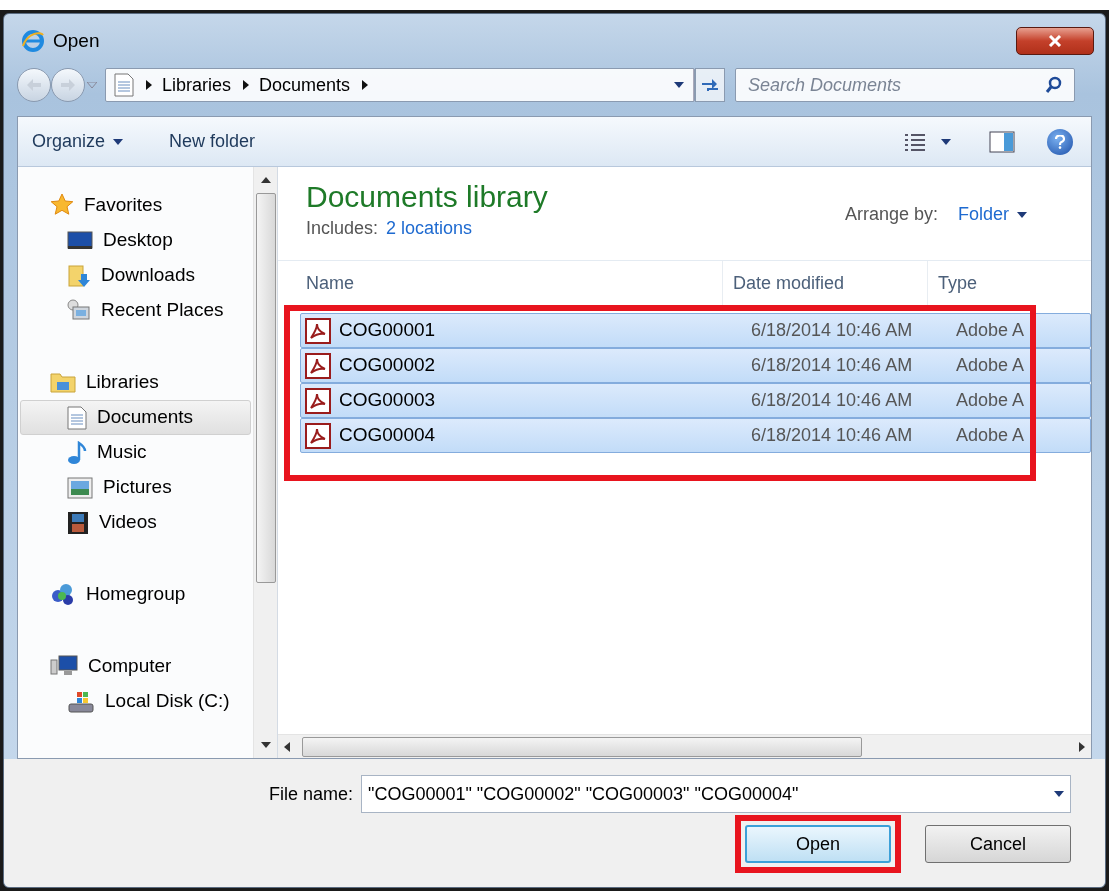 The width and height of the screenshot is (1109, 891). Describe the element at coordinates (265, 180) in the screenshot. I see `up-arrow-icon` at that location.